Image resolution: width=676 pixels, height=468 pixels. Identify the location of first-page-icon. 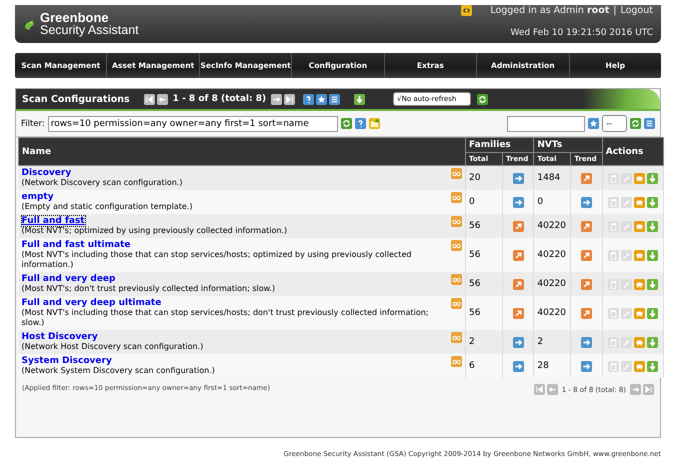
(149, 99).